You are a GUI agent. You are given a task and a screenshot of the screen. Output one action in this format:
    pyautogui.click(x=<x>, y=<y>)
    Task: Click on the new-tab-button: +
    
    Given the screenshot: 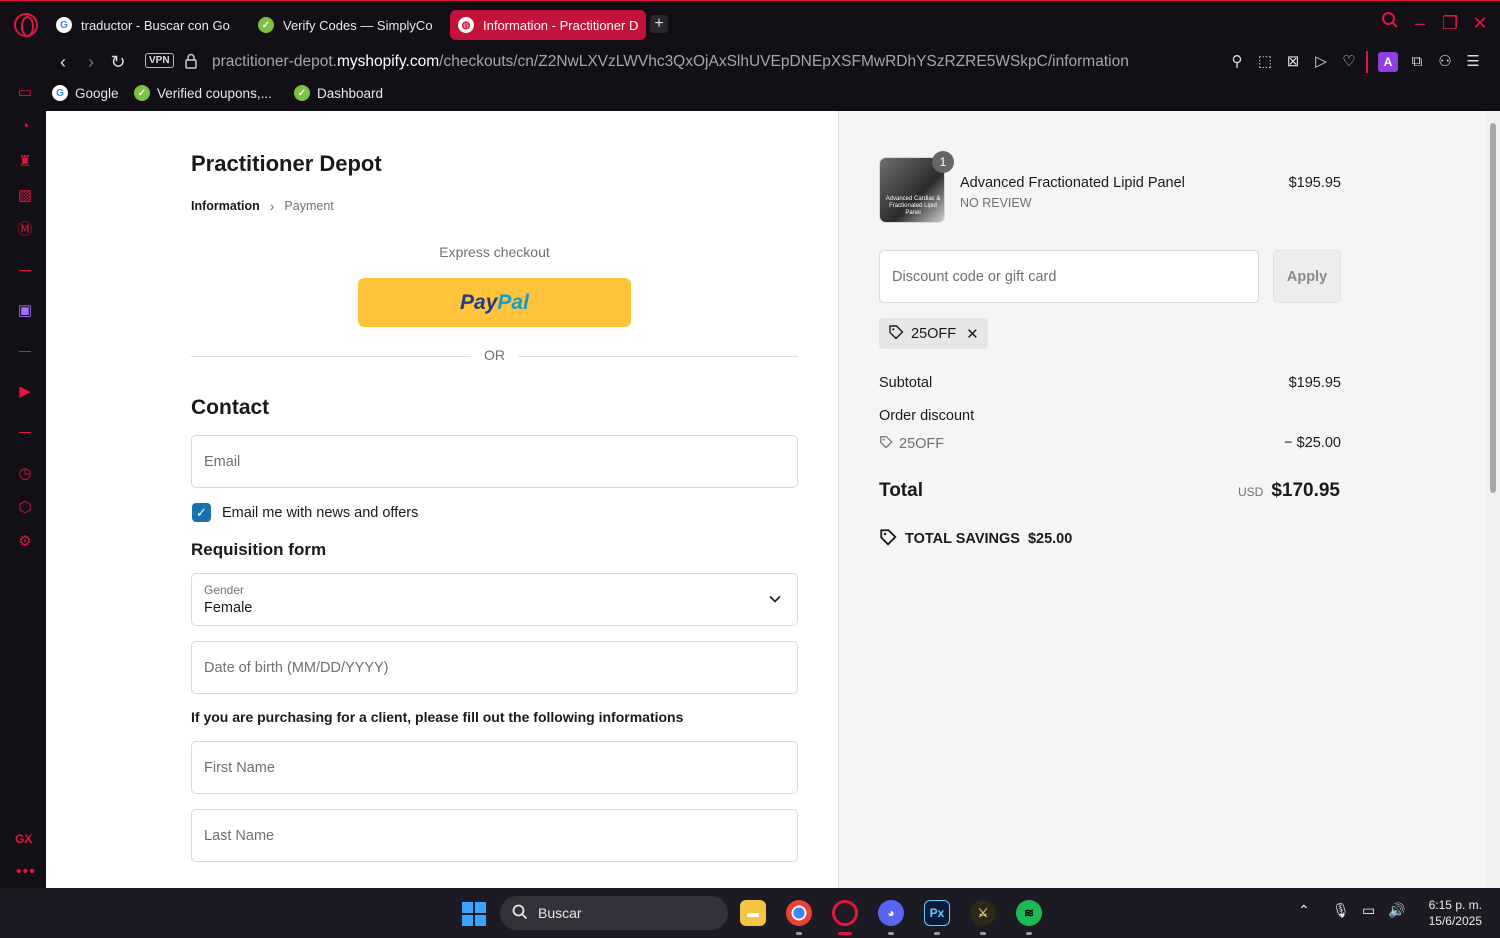 What is the action you would take?
    pyautogui.click(x=659, y=24)
    